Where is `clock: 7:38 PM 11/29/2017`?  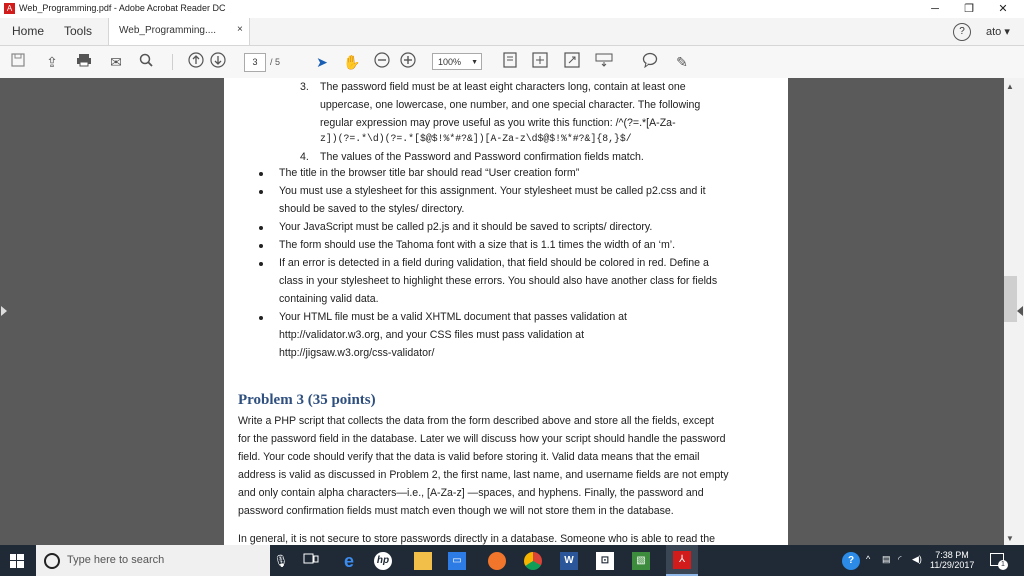
clock: 7:38 PM 11/29/2017 is located at coordinates (952, 560).